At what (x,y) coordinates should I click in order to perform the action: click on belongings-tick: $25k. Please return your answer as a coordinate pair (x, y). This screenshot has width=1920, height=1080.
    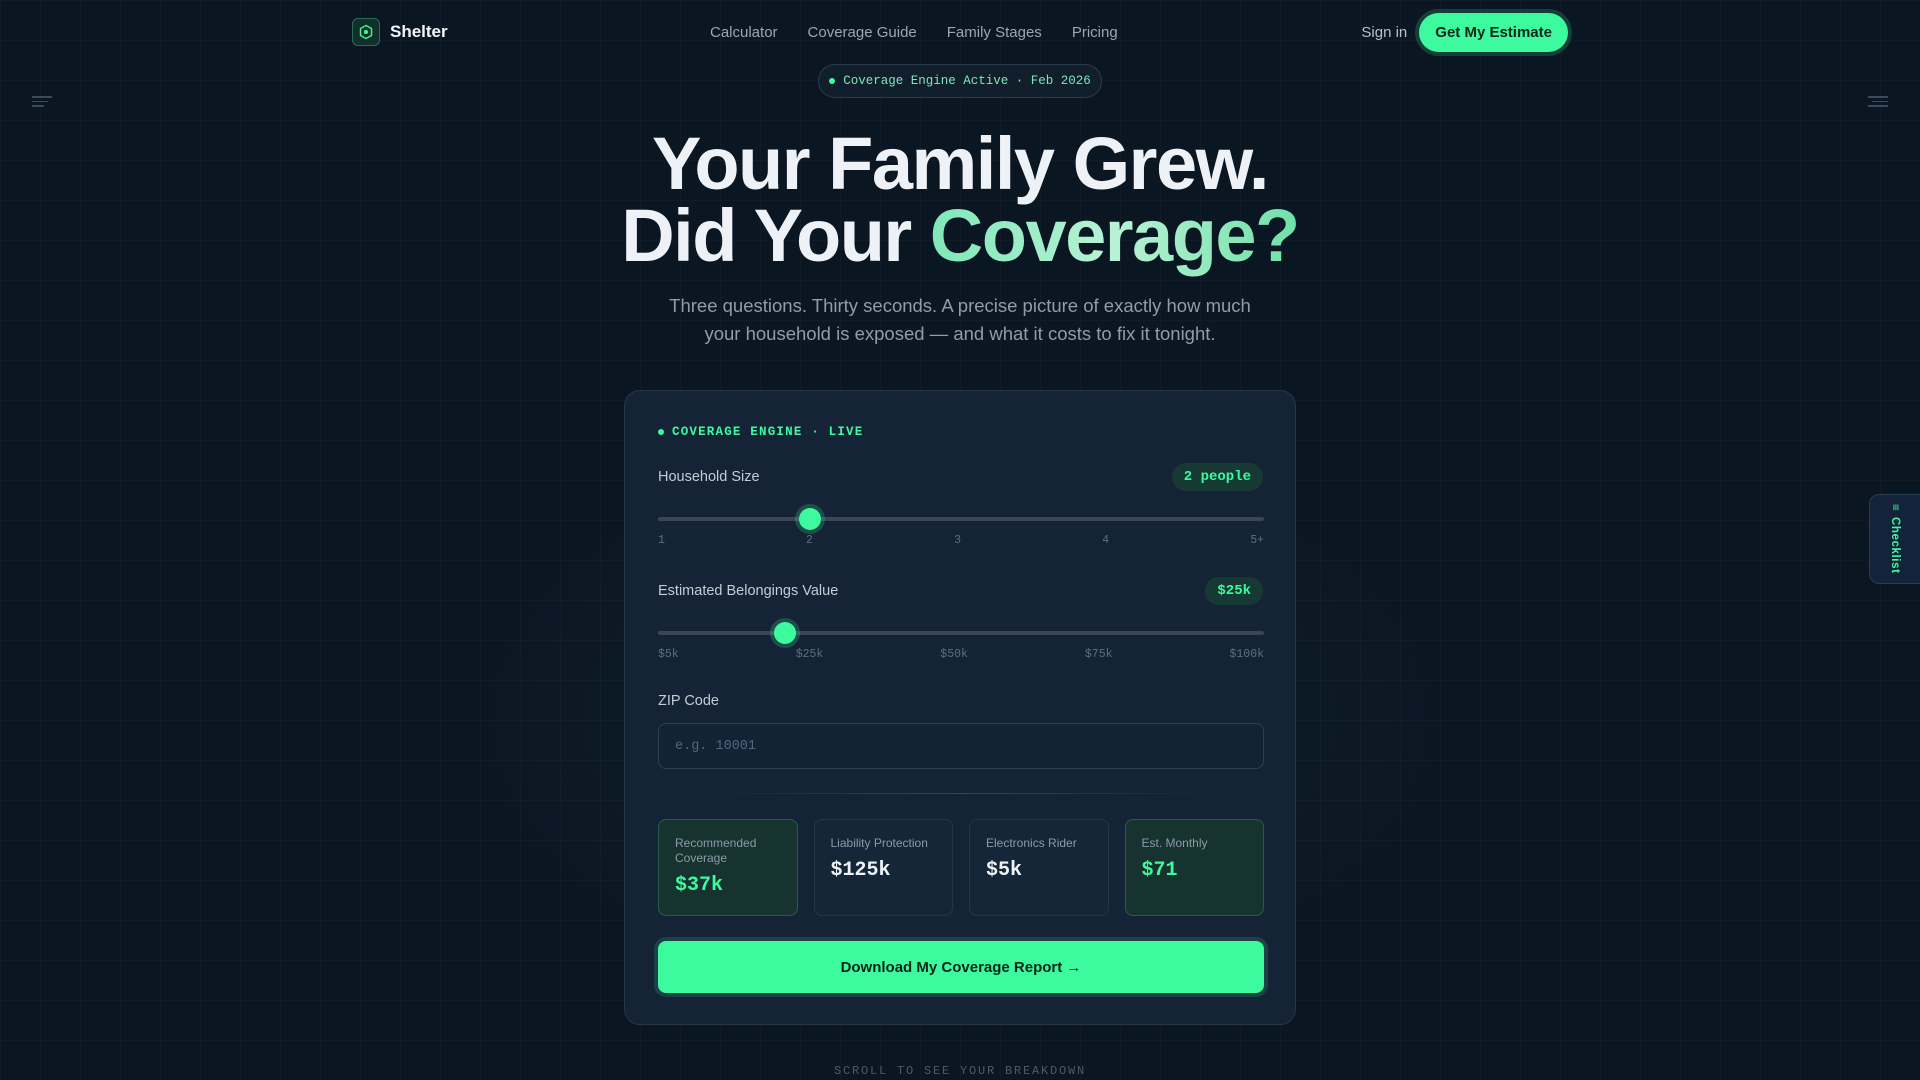
    Looking at the image, I should click on (809, 654).